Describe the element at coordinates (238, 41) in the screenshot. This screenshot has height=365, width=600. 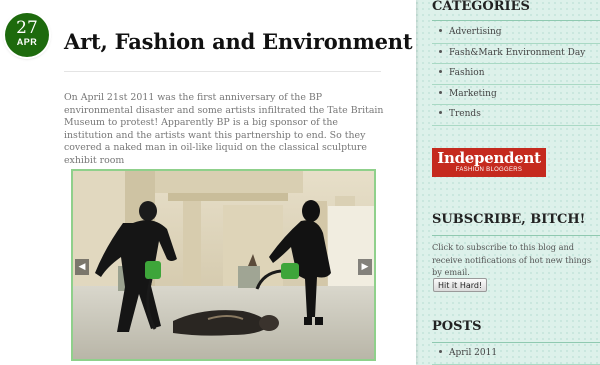
I see `post-title: Art, Fashion and Environment` at that location.